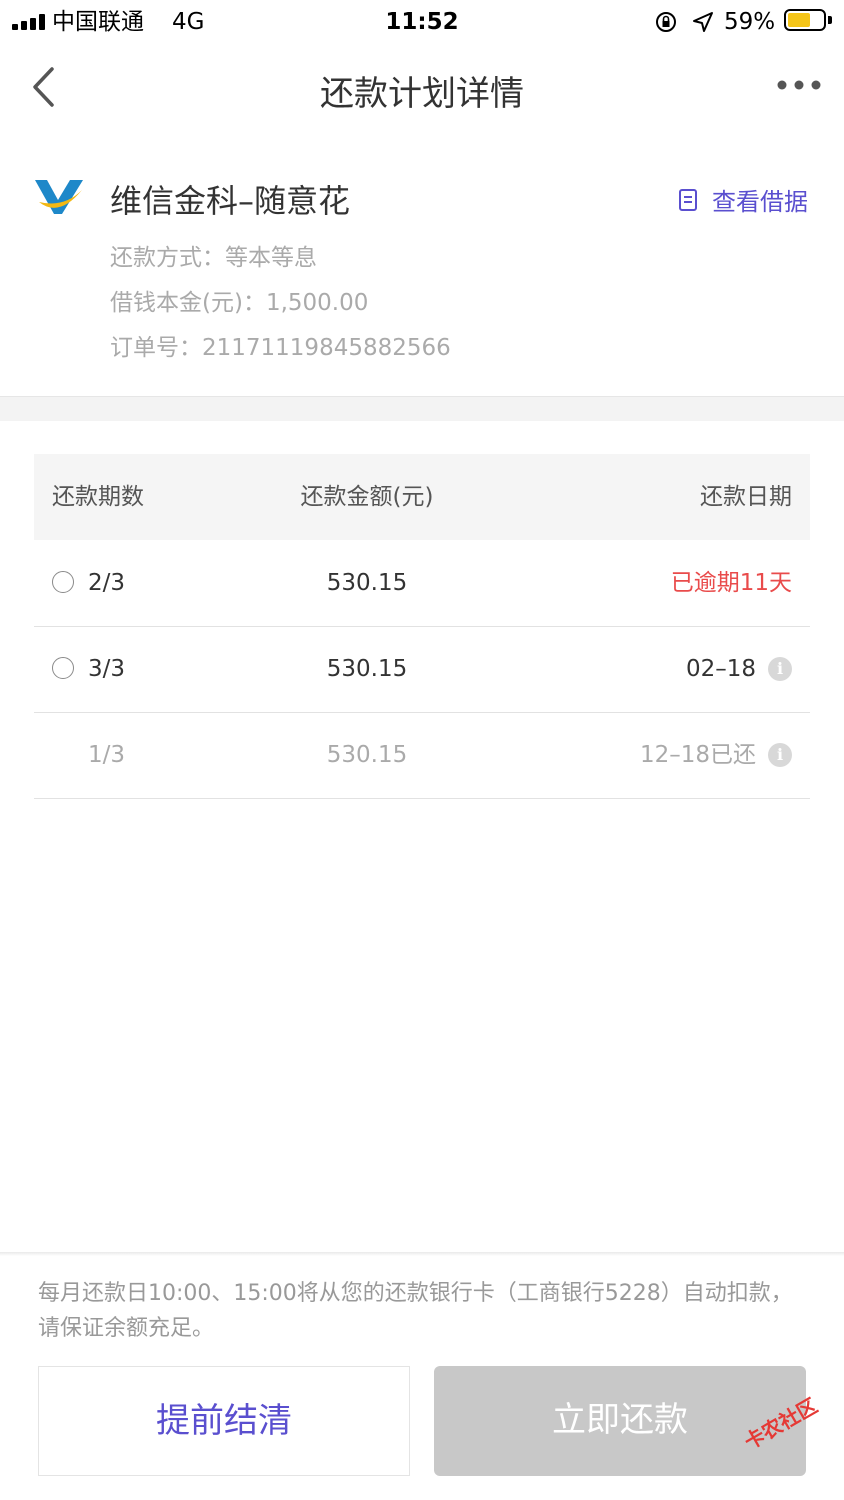 The height and width of the screenshot is (1500, 844). What do you see at coordinates (213, 258) in the screenshot?
I see `repay-method: 还款方式：等本等息` at bounding box center [213, 258].